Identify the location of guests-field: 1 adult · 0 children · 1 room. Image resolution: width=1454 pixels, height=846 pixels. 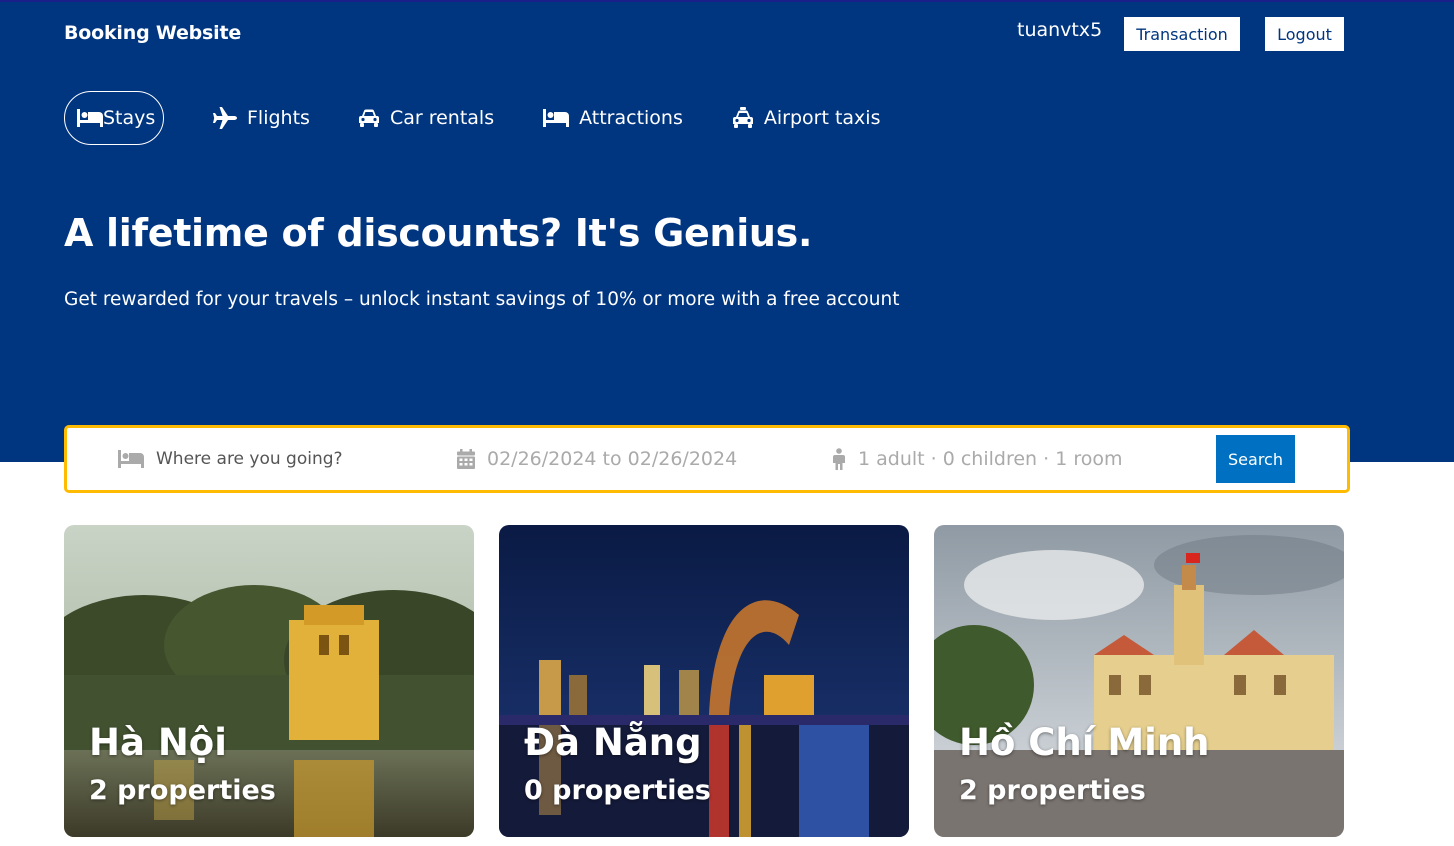
(977, 459).